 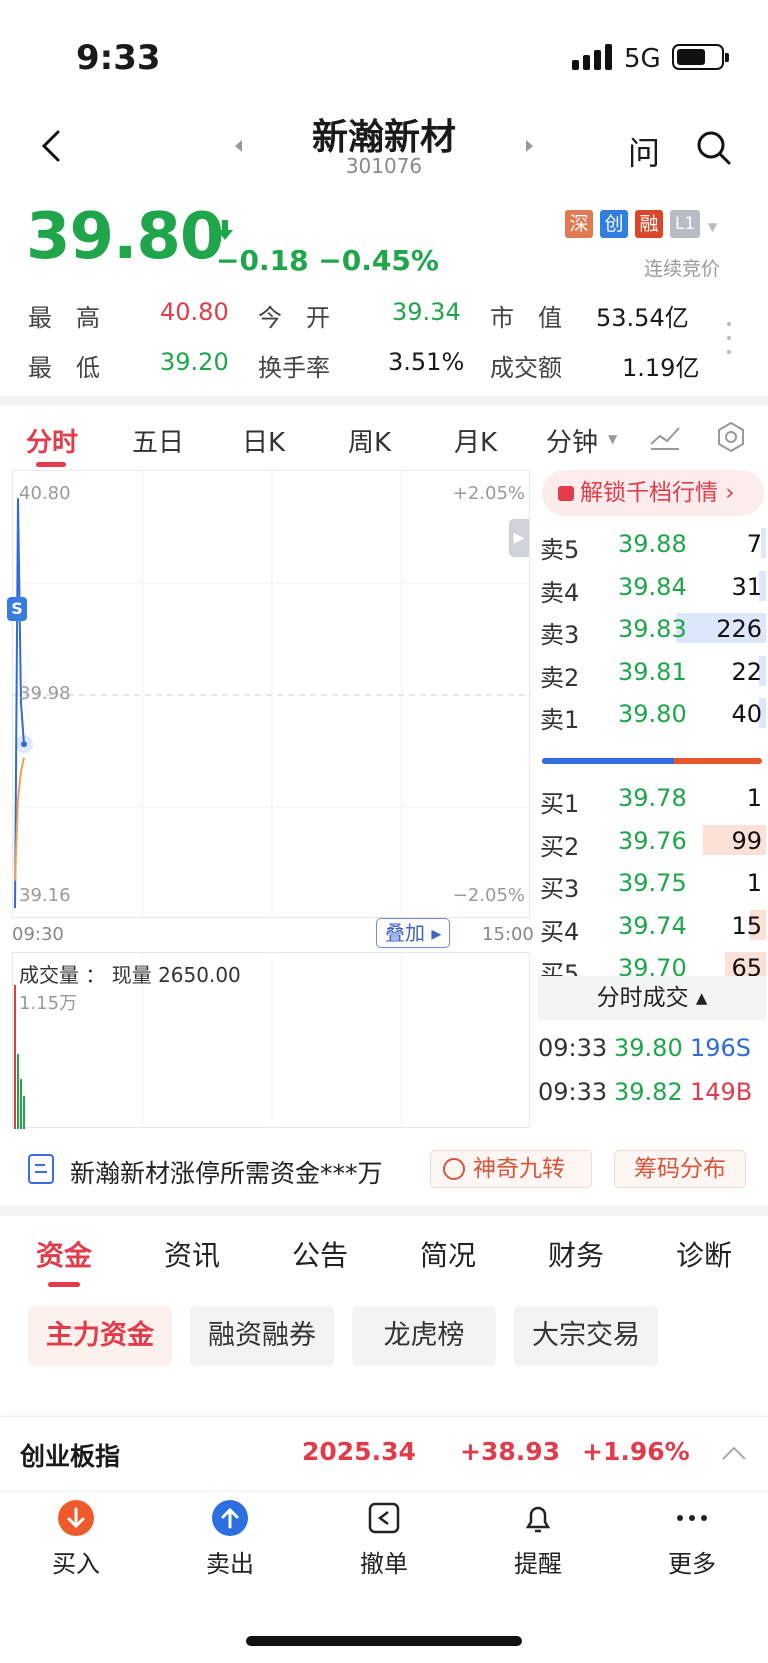 I want to click on volume-header: 成交量 ： 现量 2650.00, so click(x=130, y=973).